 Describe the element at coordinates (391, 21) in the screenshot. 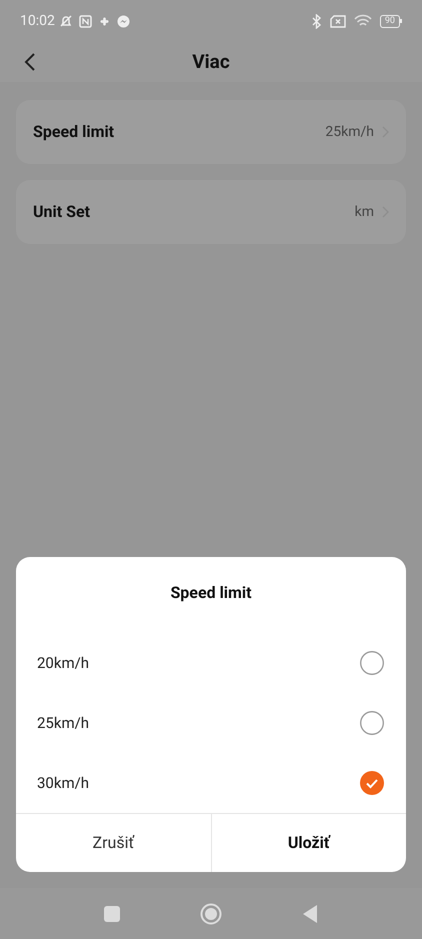

I see `battery-icon: 90` at that location.